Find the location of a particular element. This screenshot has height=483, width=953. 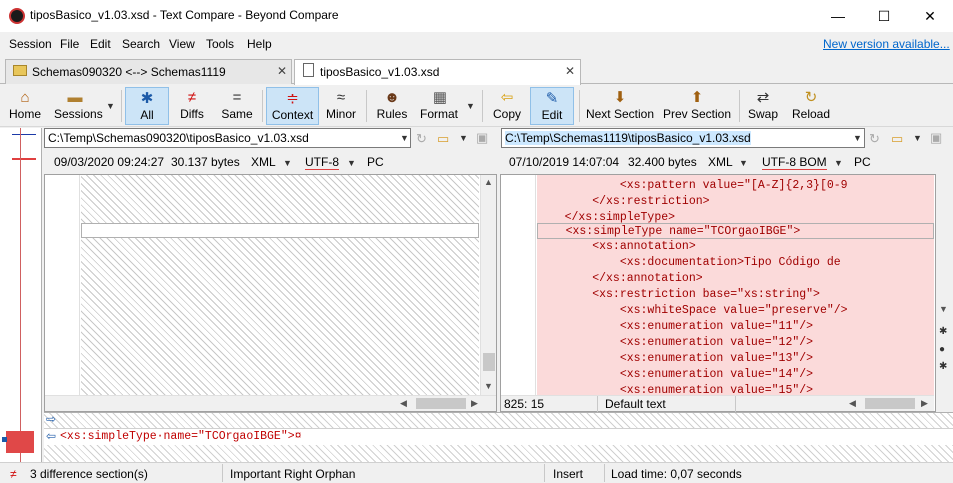

menu-view: View is located at coordinates (182, 44).